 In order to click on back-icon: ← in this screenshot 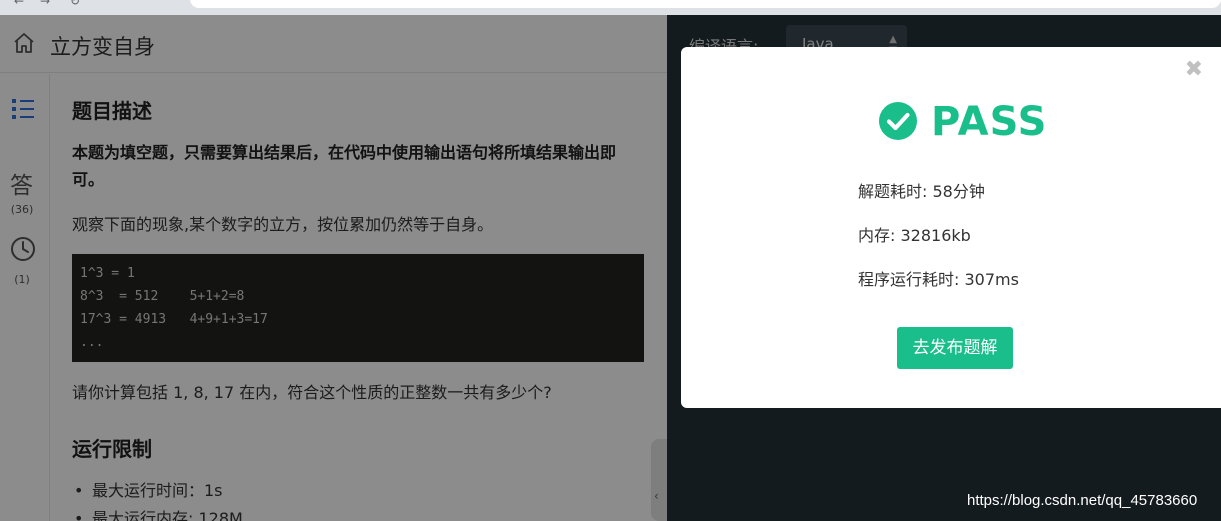, I will do `click(19, 4)`.